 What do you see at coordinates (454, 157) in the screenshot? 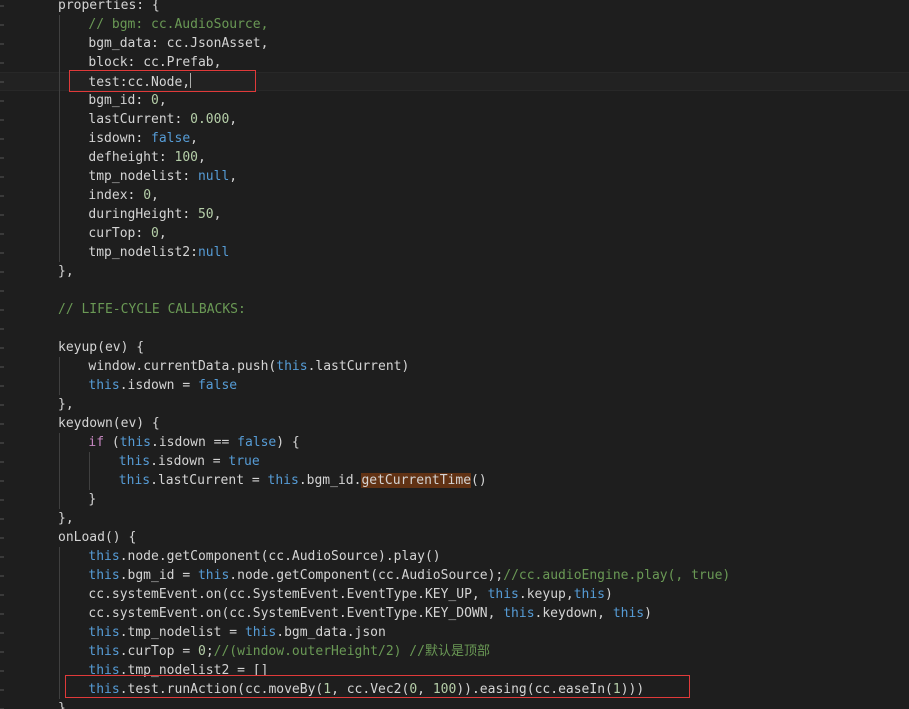
I see `code-line: defheight: 100,` at bounding box center [454, 157].